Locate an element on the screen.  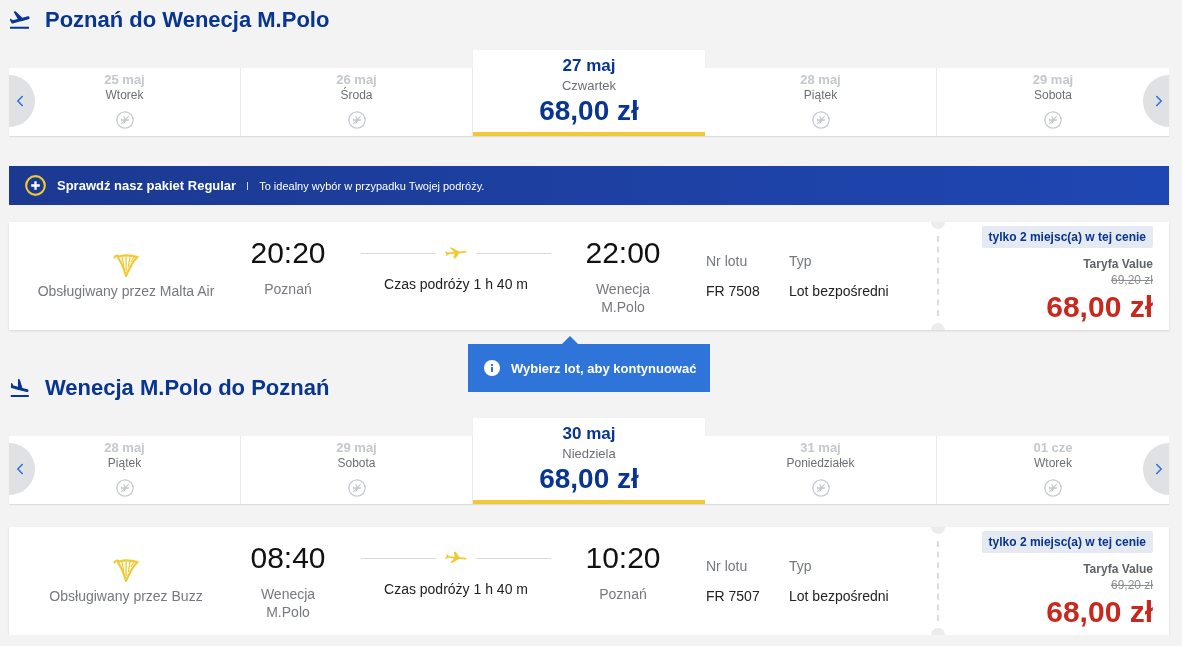
route-title: Poznań do Wenecja M.Polo is located at coordinates (187, 20).